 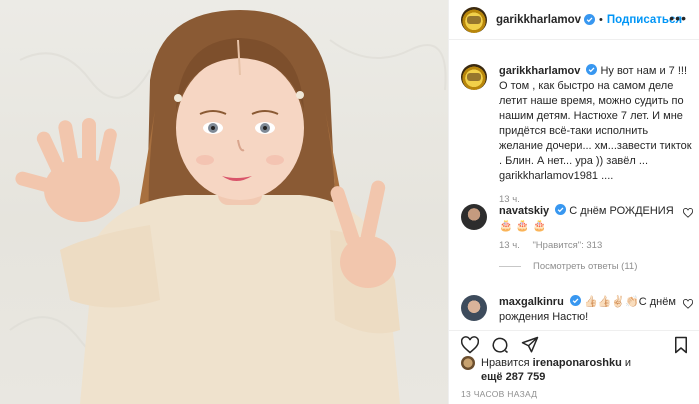 What do you see at coordinates (574, 343) in the screenshot?
I see `action-bar` at bounding box center [574, 343].